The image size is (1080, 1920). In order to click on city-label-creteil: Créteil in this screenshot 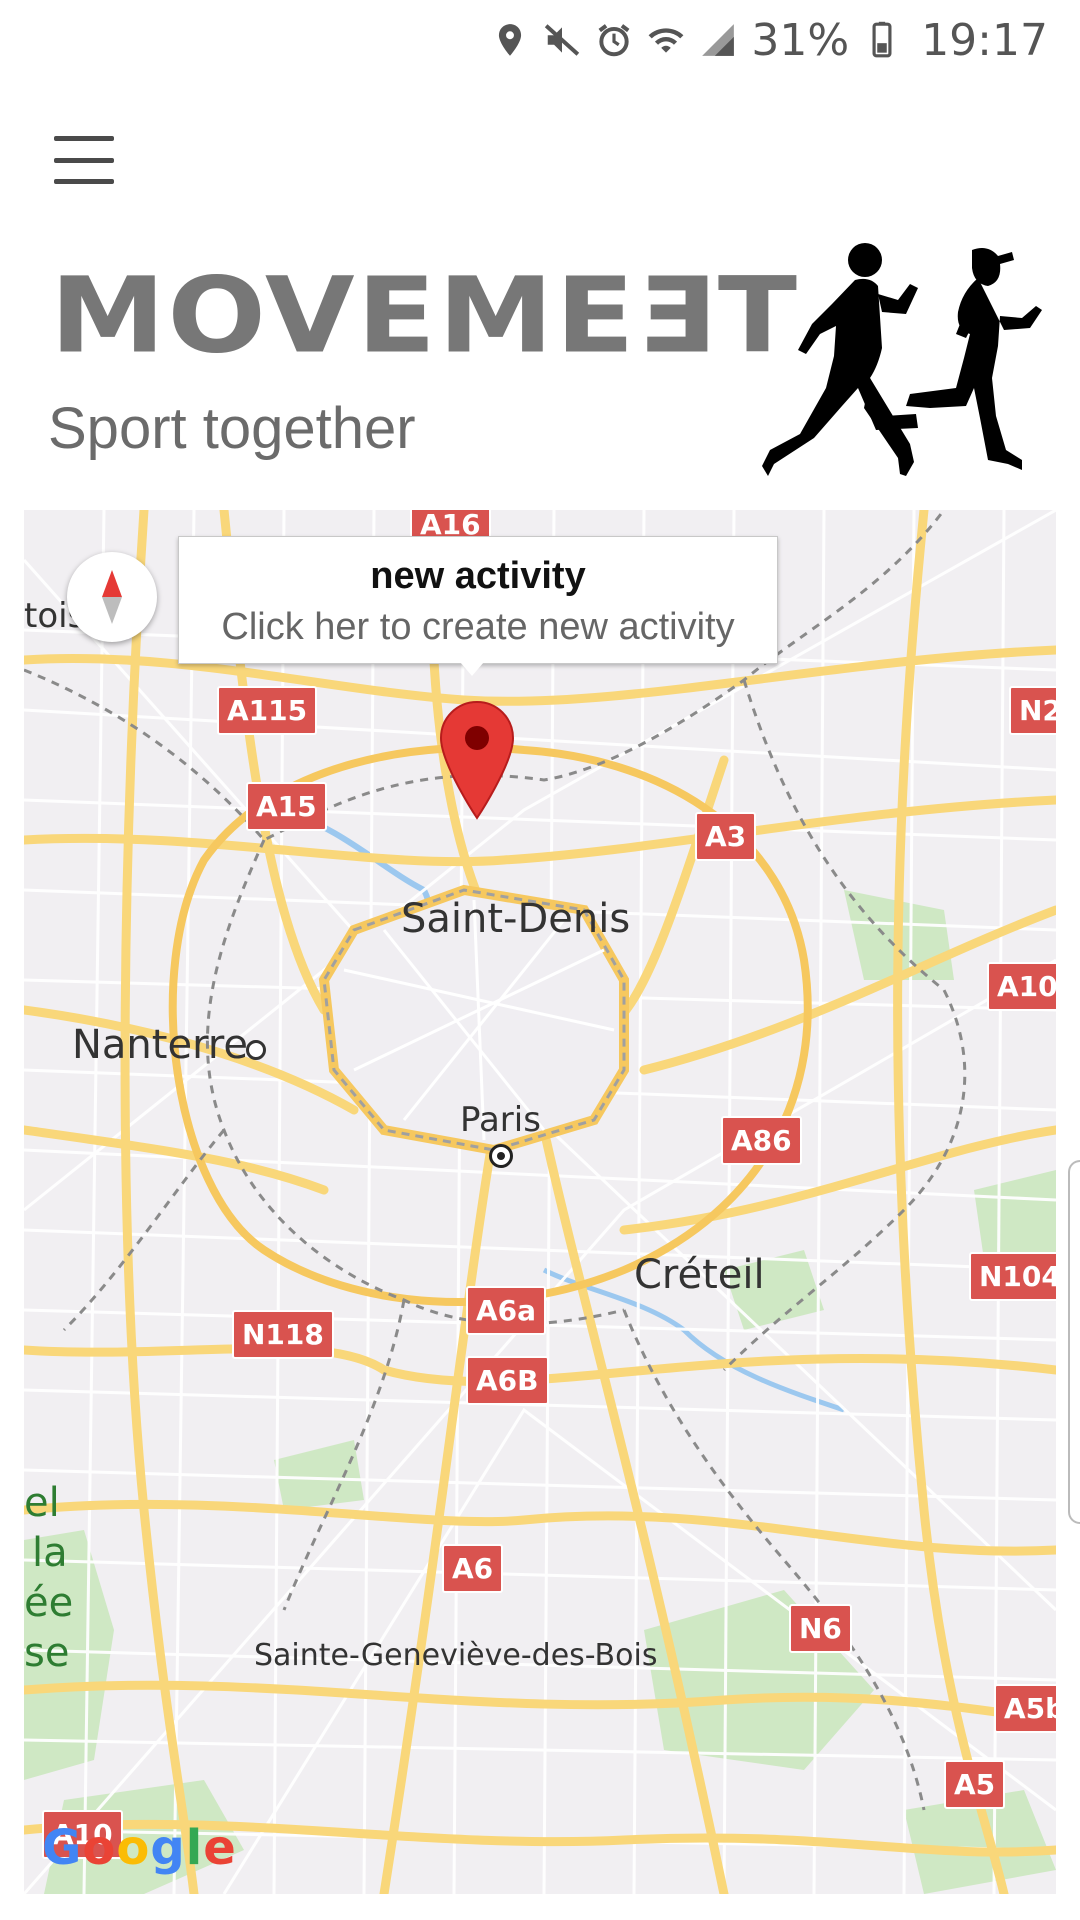, I will do `click(699, 1275)`.